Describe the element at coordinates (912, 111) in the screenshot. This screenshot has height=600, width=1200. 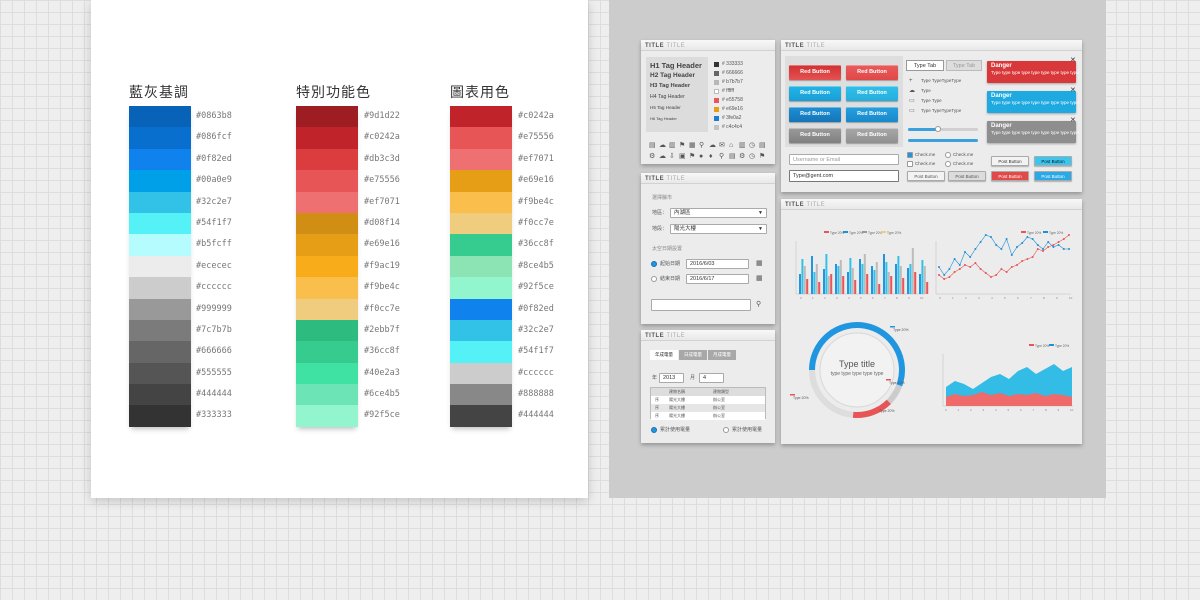
I see `list-item-icon: ▭` at that location.